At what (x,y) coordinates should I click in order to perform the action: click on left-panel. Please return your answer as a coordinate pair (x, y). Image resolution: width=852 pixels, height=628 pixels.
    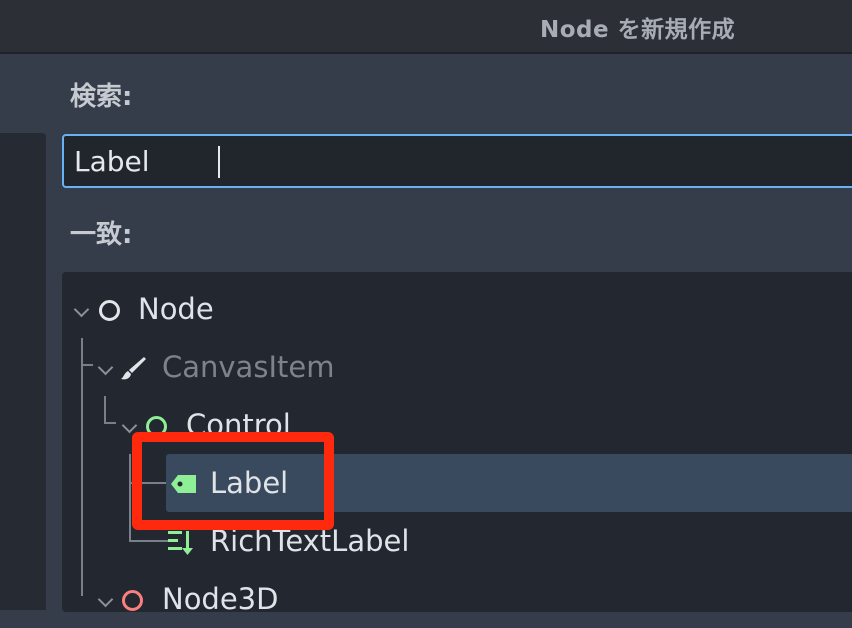
    Looking at the image, I should click on (23, 371).